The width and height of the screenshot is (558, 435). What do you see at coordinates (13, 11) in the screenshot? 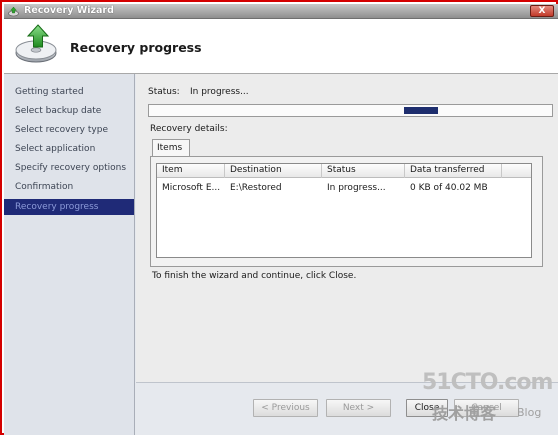
I see `backup-disk-icon` at bounding box center [13, 11].